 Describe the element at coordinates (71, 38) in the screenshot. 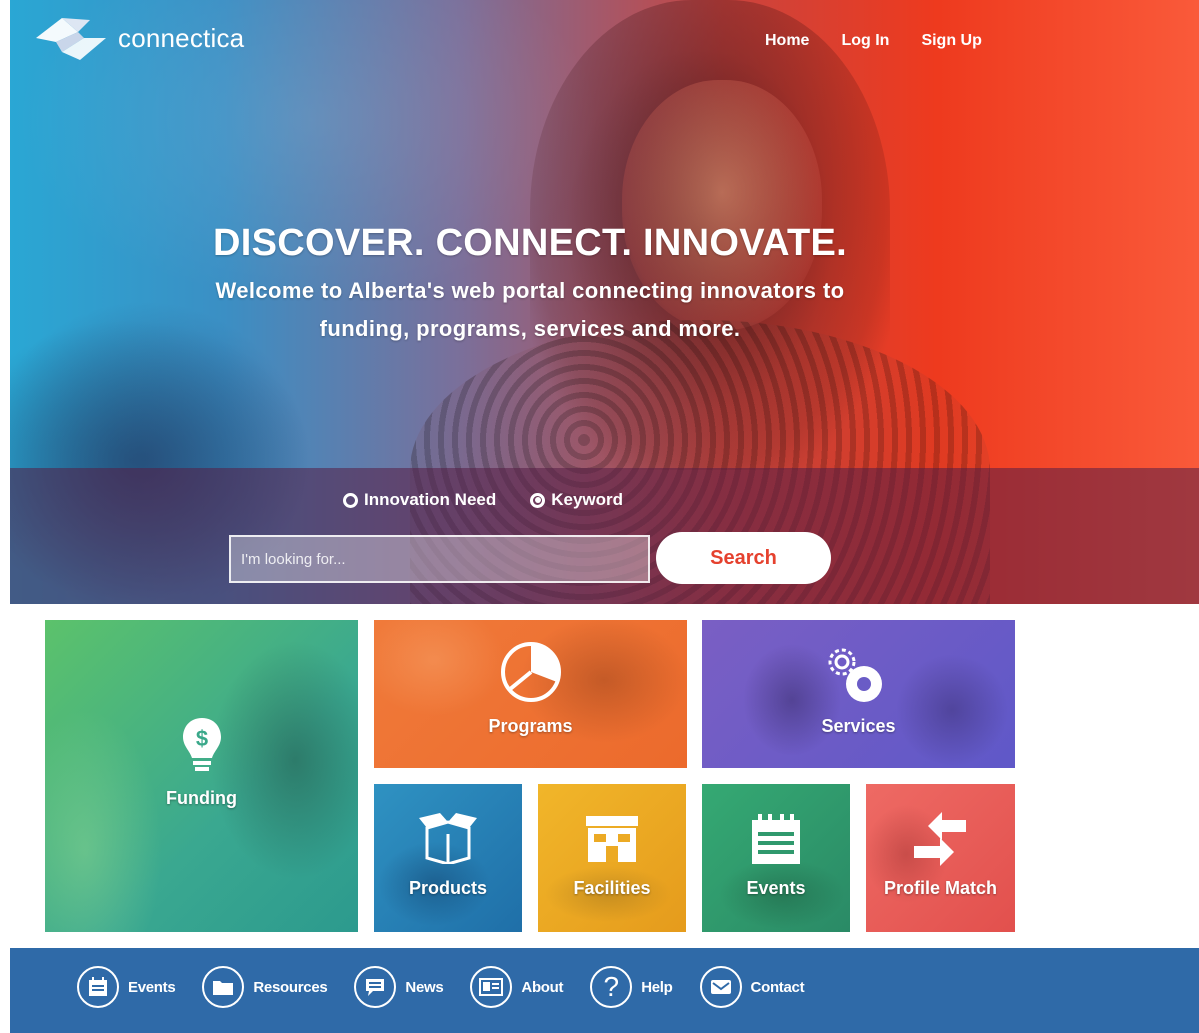

I see `connectica-logo-icon` at that location.